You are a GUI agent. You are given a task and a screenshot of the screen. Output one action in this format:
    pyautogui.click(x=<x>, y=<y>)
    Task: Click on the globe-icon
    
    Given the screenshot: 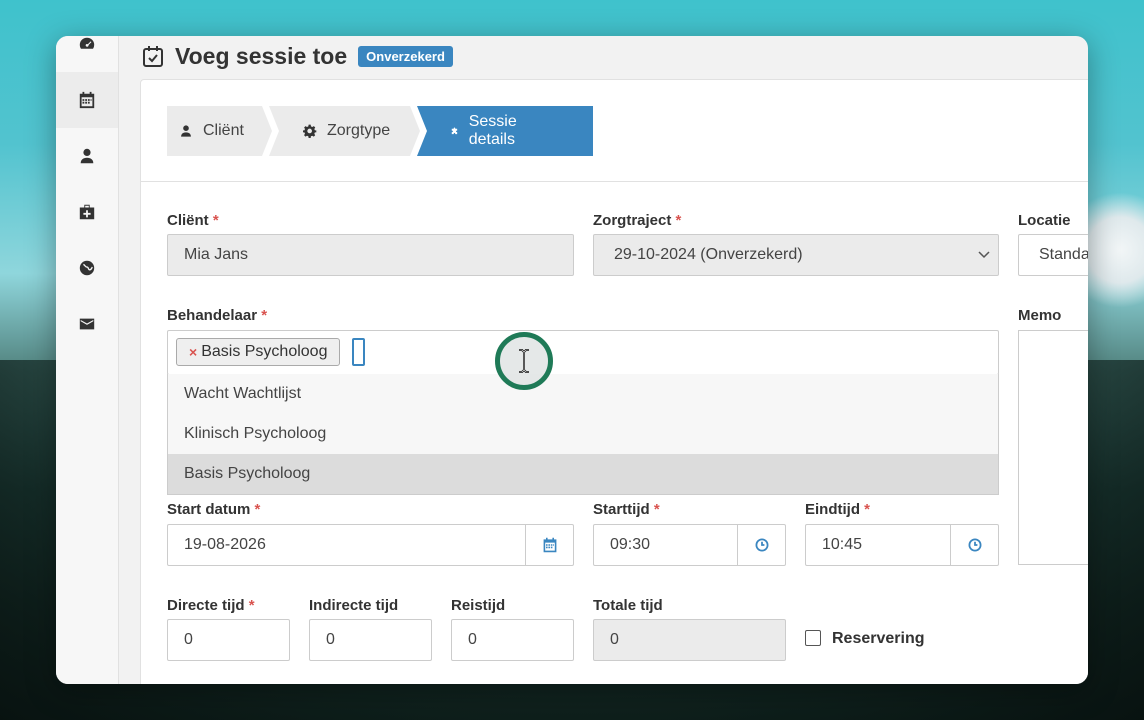 What is the action you would take?
    pyautogui.click(x=87, y=268)
    